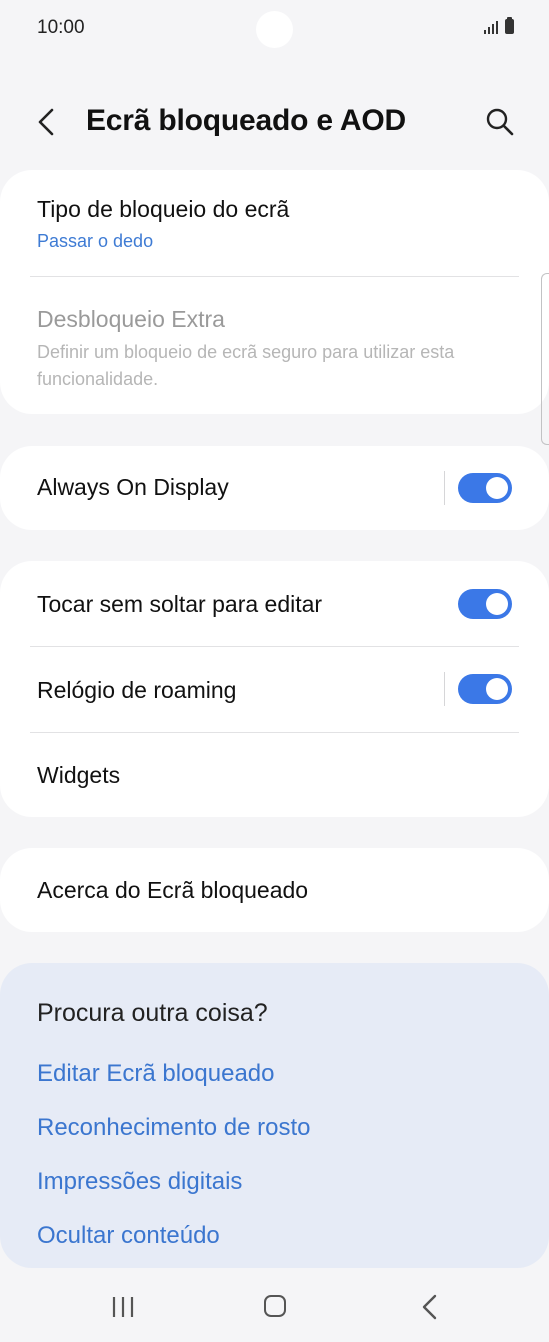 Image resolution: width=549 pixels, height=1342 pixels. What do you see at coordinates (95, 241) in the screenshot?
I see `screen-lock-type-value: Passar o dedo` at bounding box center [95, 241].